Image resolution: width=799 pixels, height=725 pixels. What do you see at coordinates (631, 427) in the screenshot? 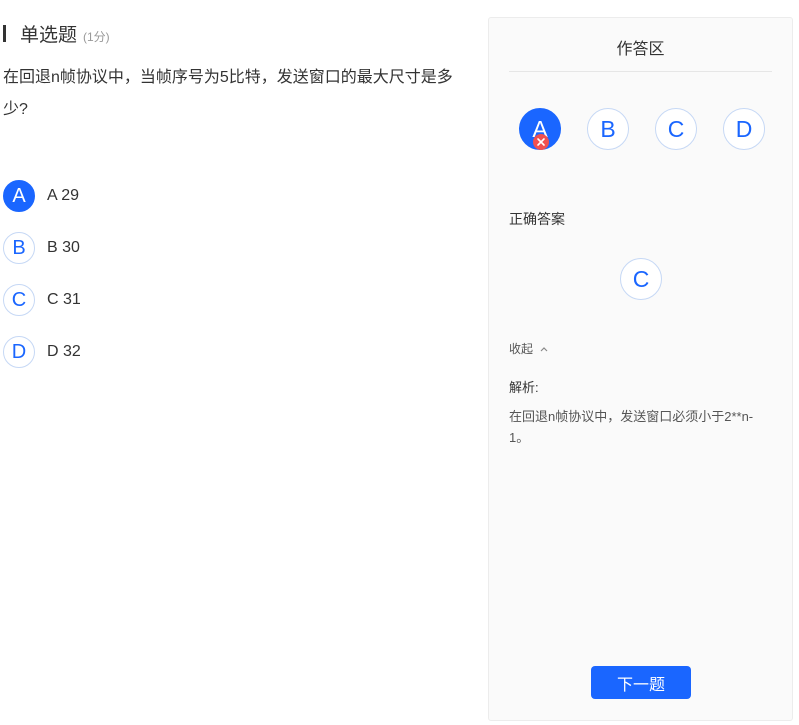
I see `analysis-text: 在回退n帧协议中，发送窗口必须小于2**n-1。` at bounding box center [631, 427].